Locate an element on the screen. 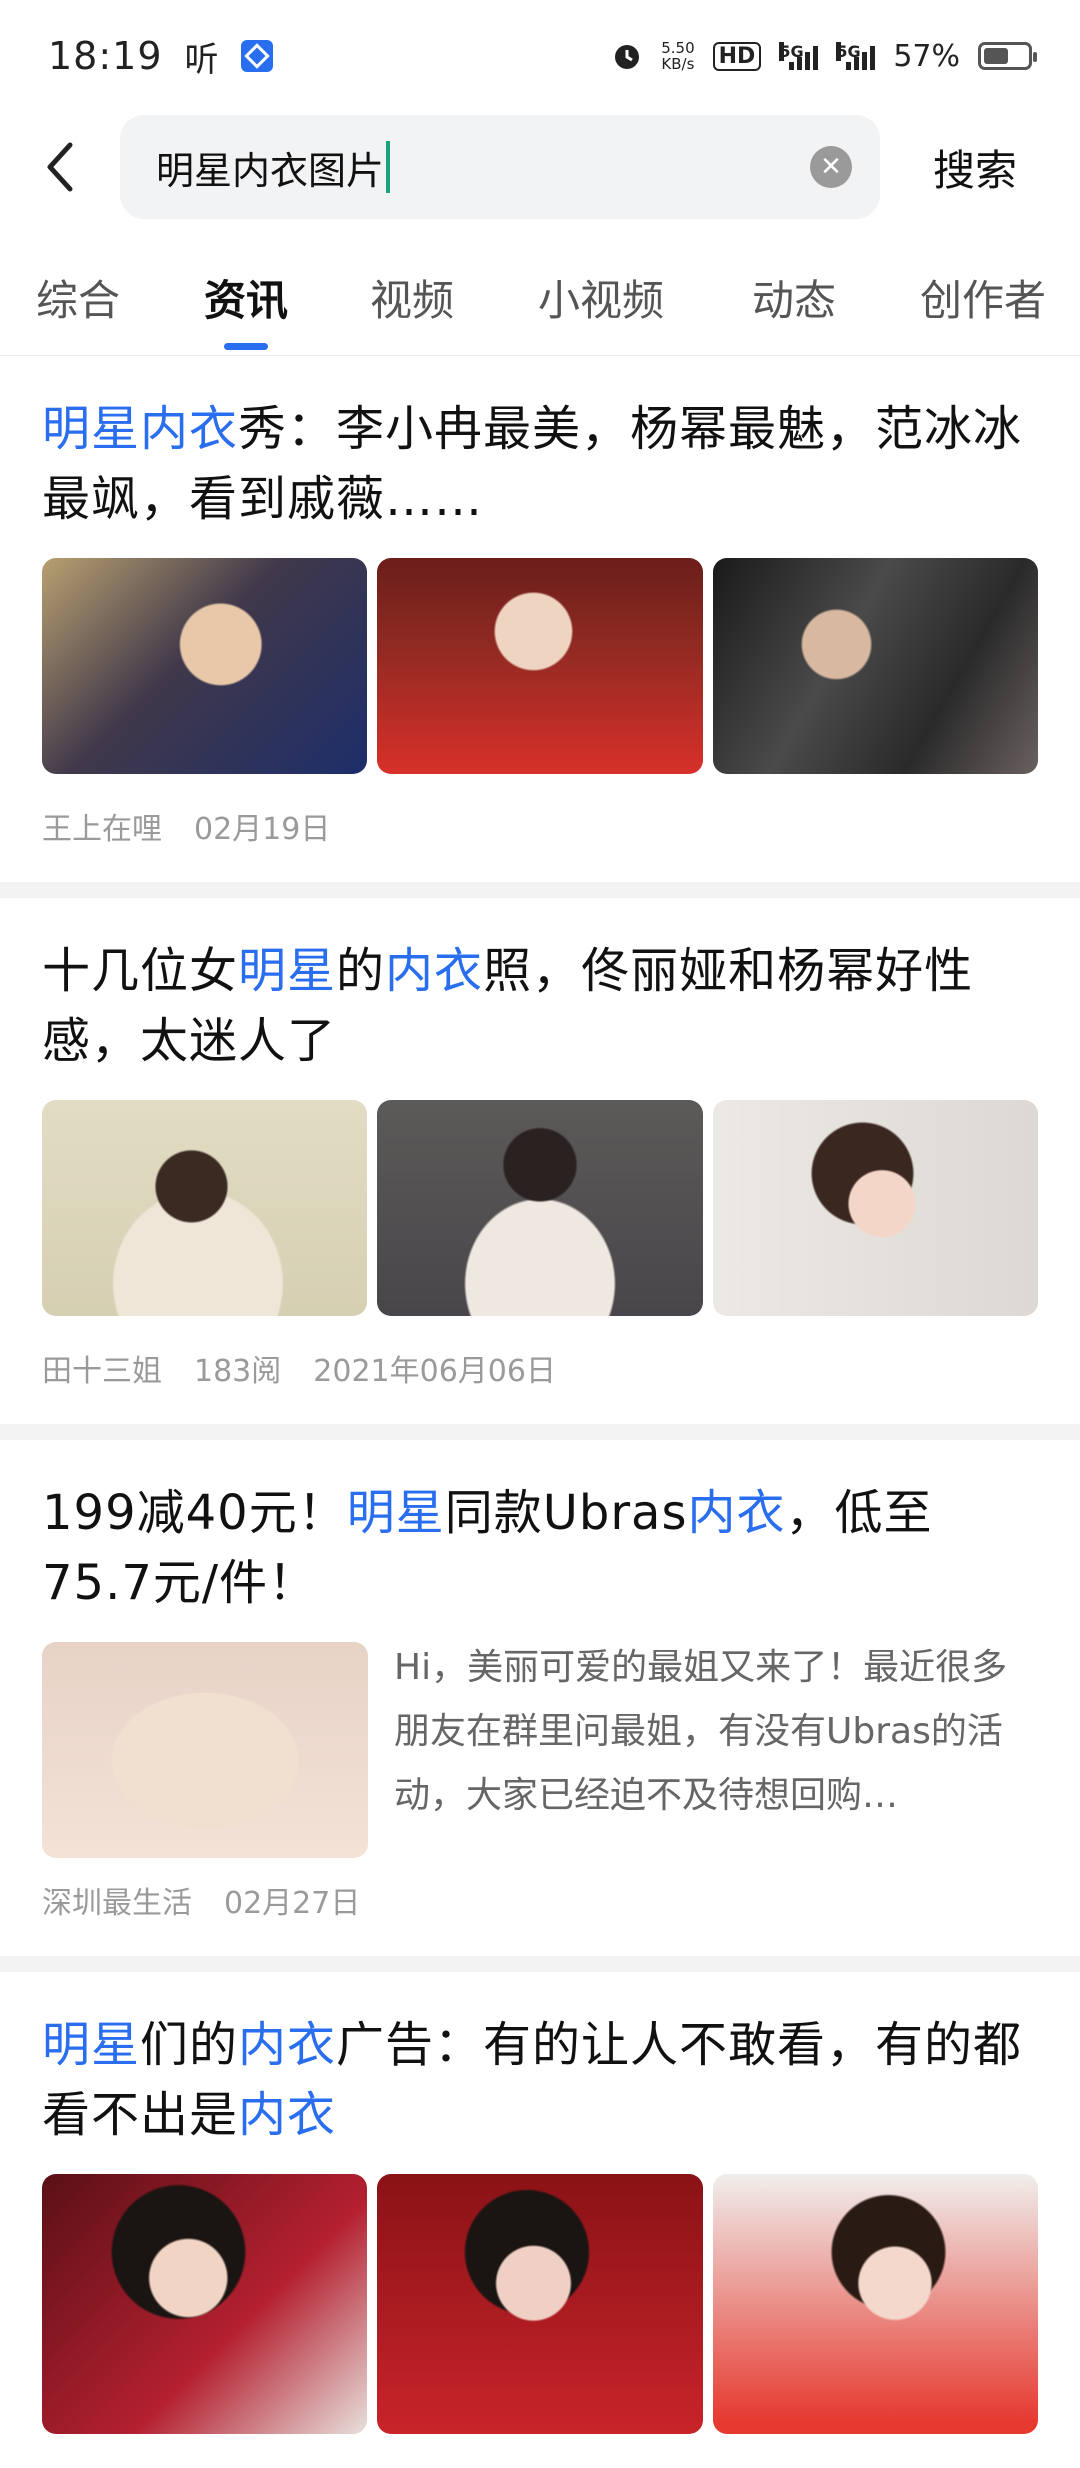 The width and height of the screenshot is (1080, 2468). title-text: 同款Ubras is located at coordinates (566, 1513).